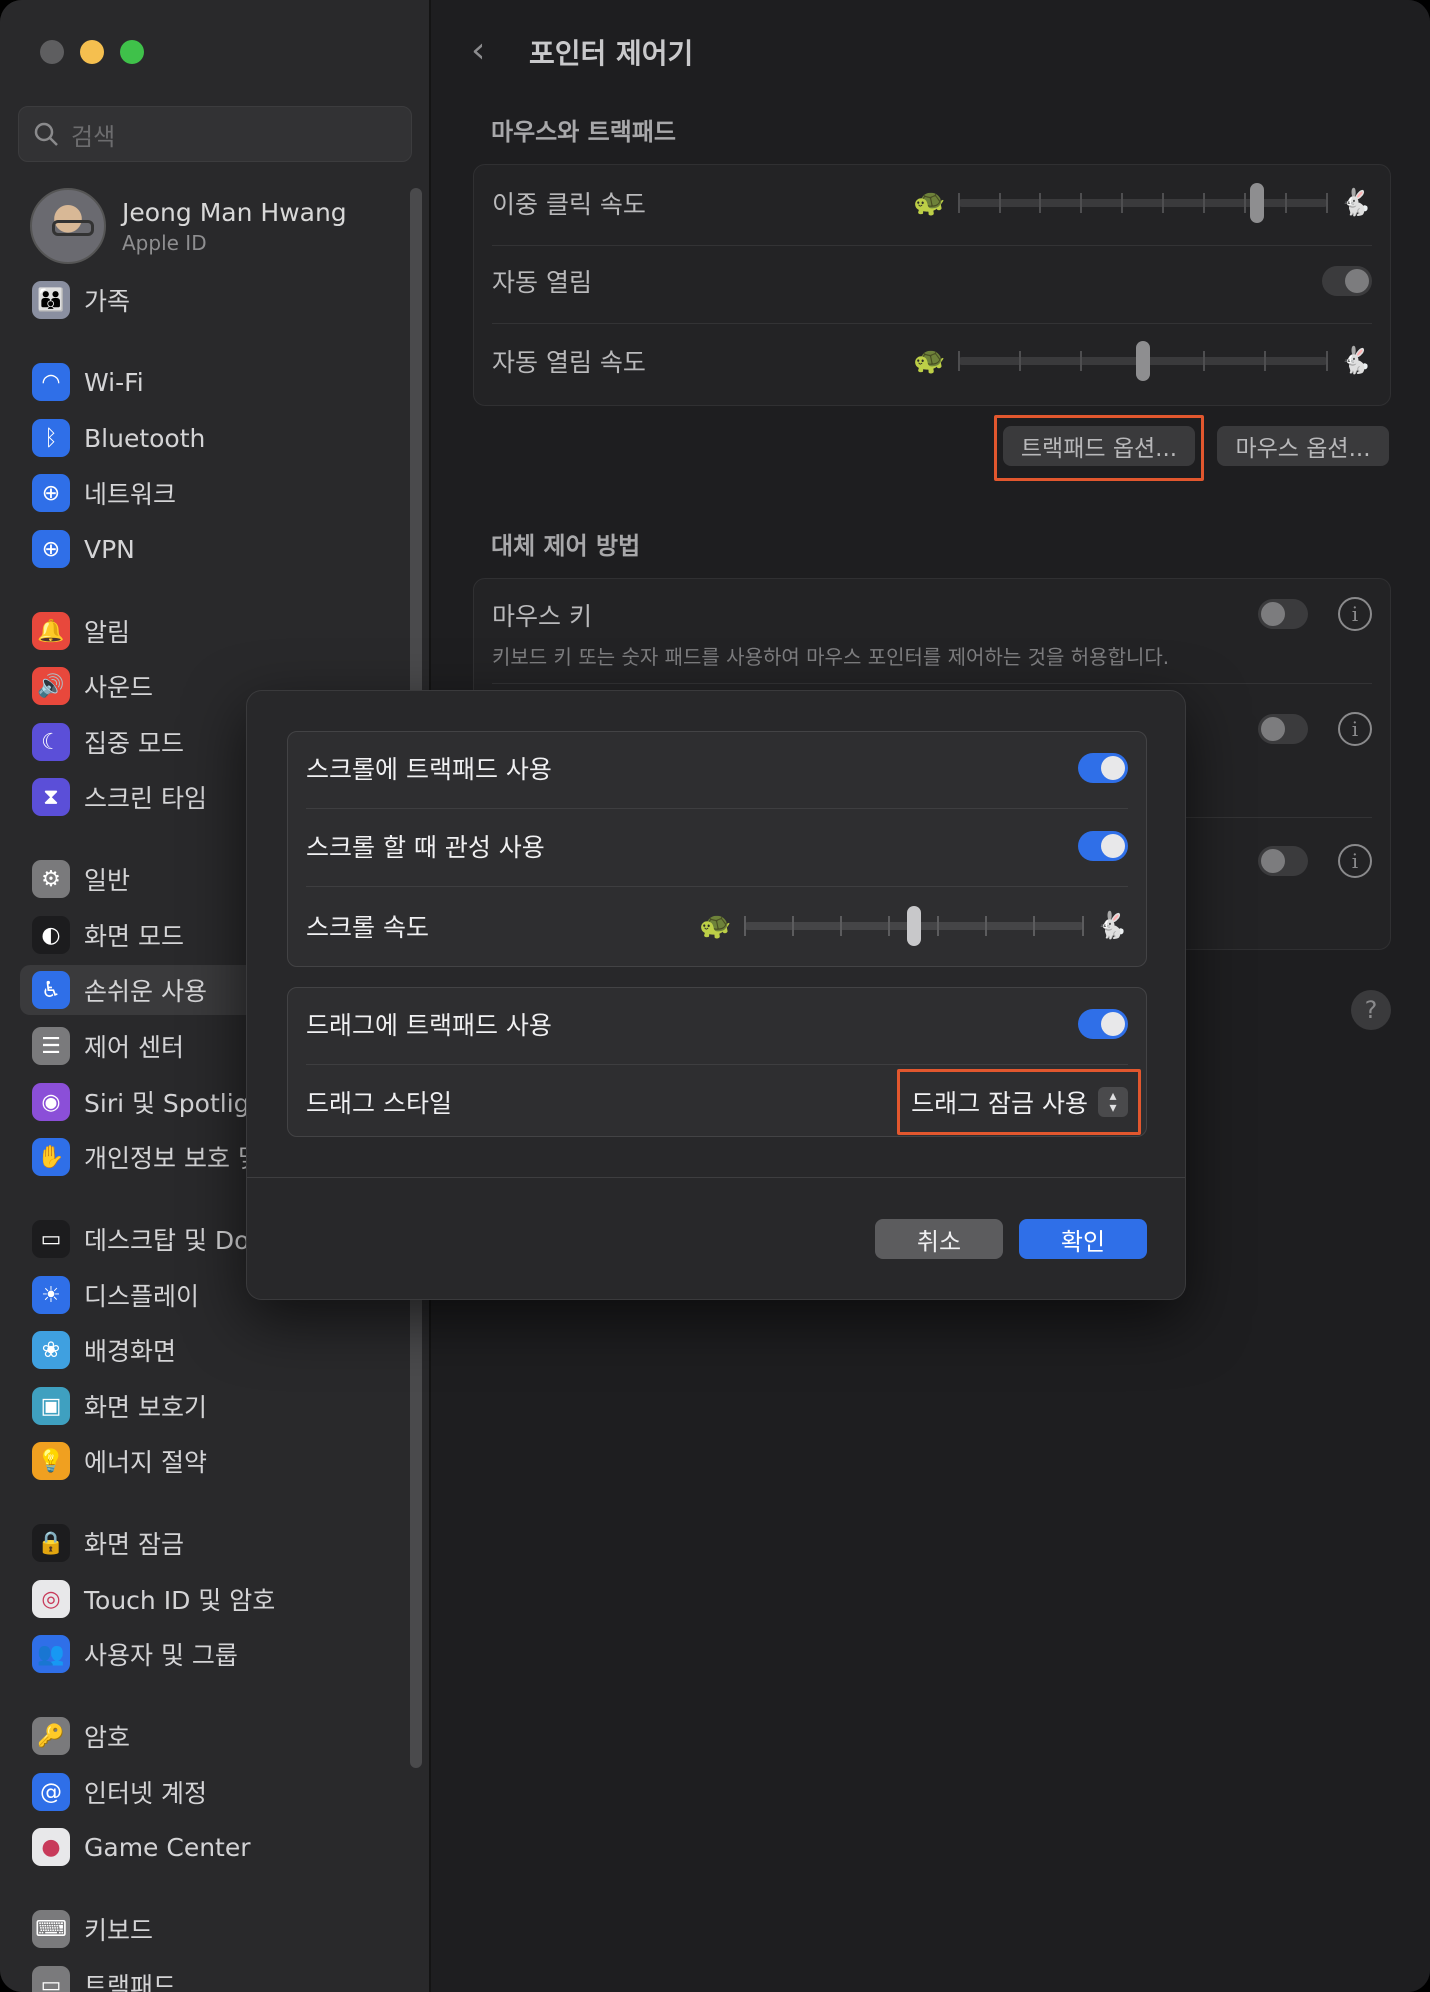  What do you see at coordinates (210, 1736) in the screenshot?
I see `sidebar-item: 🔑 암호` at bounding box center [210, 1736].